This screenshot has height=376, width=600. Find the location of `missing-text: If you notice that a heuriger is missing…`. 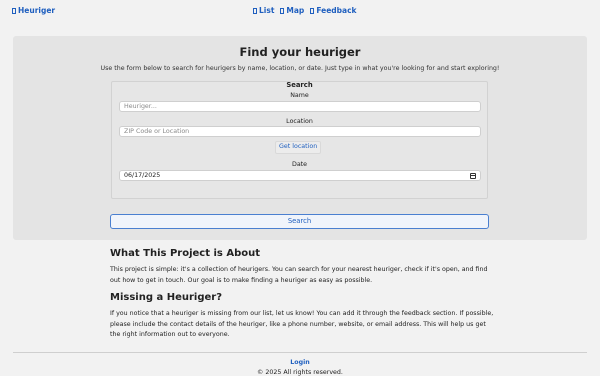

missing-text: If you notice that a heuriger is missing… is located at coordinates (302, 324).